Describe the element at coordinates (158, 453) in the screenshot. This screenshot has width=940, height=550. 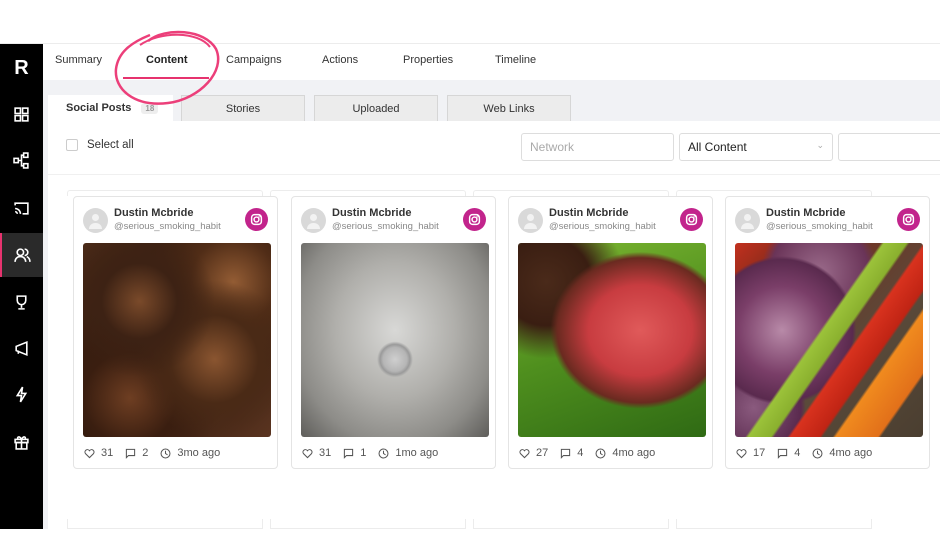
I see `post-stats: 31 2 3mo ago` at that location.